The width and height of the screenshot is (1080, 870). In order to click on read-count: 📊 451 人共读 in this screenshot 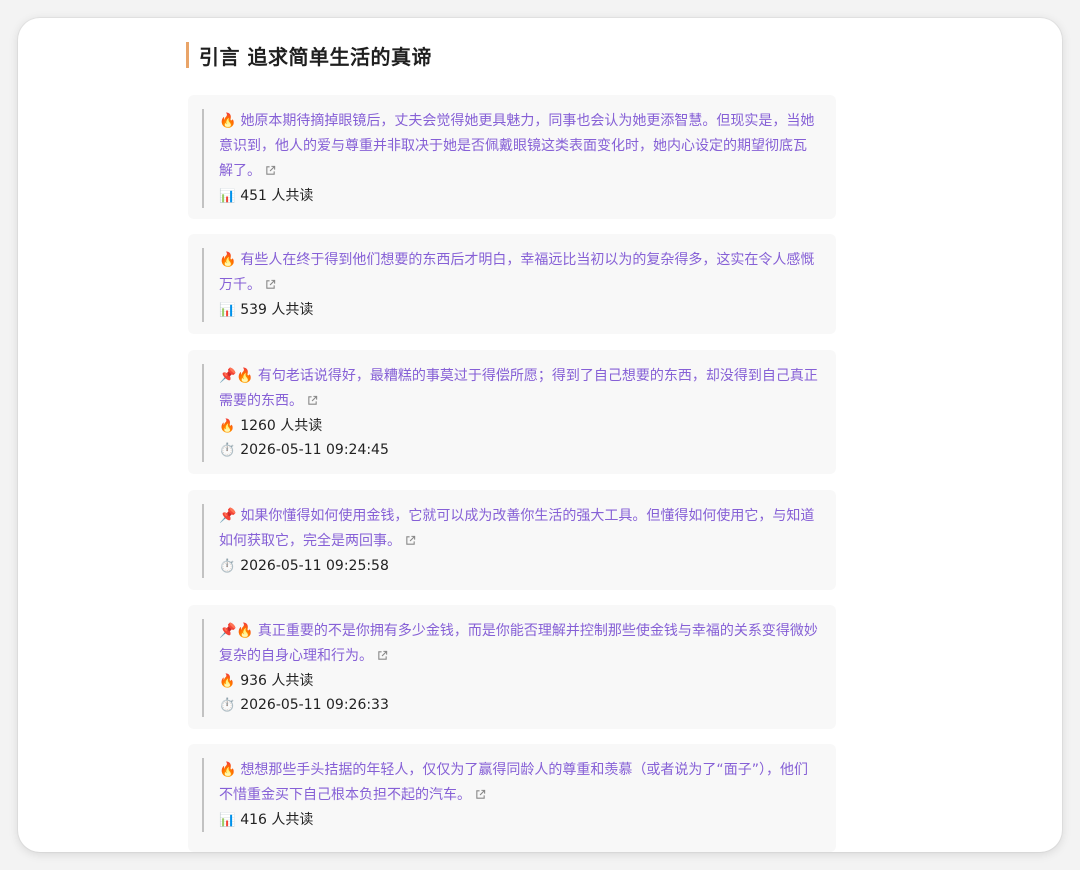, I will do `click(266, 196)`.